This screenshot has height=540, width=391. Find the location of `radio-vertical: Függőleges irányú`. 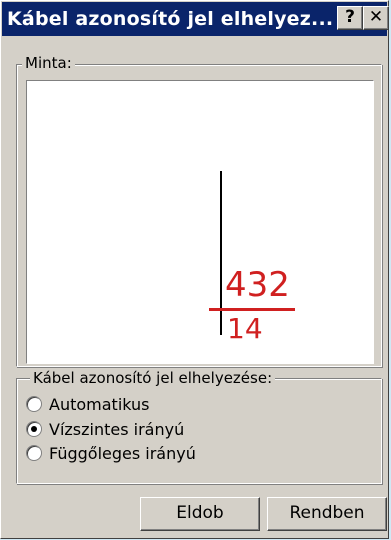

radio-vertical: Függőleges irányú is located at coordinates (111, 453).